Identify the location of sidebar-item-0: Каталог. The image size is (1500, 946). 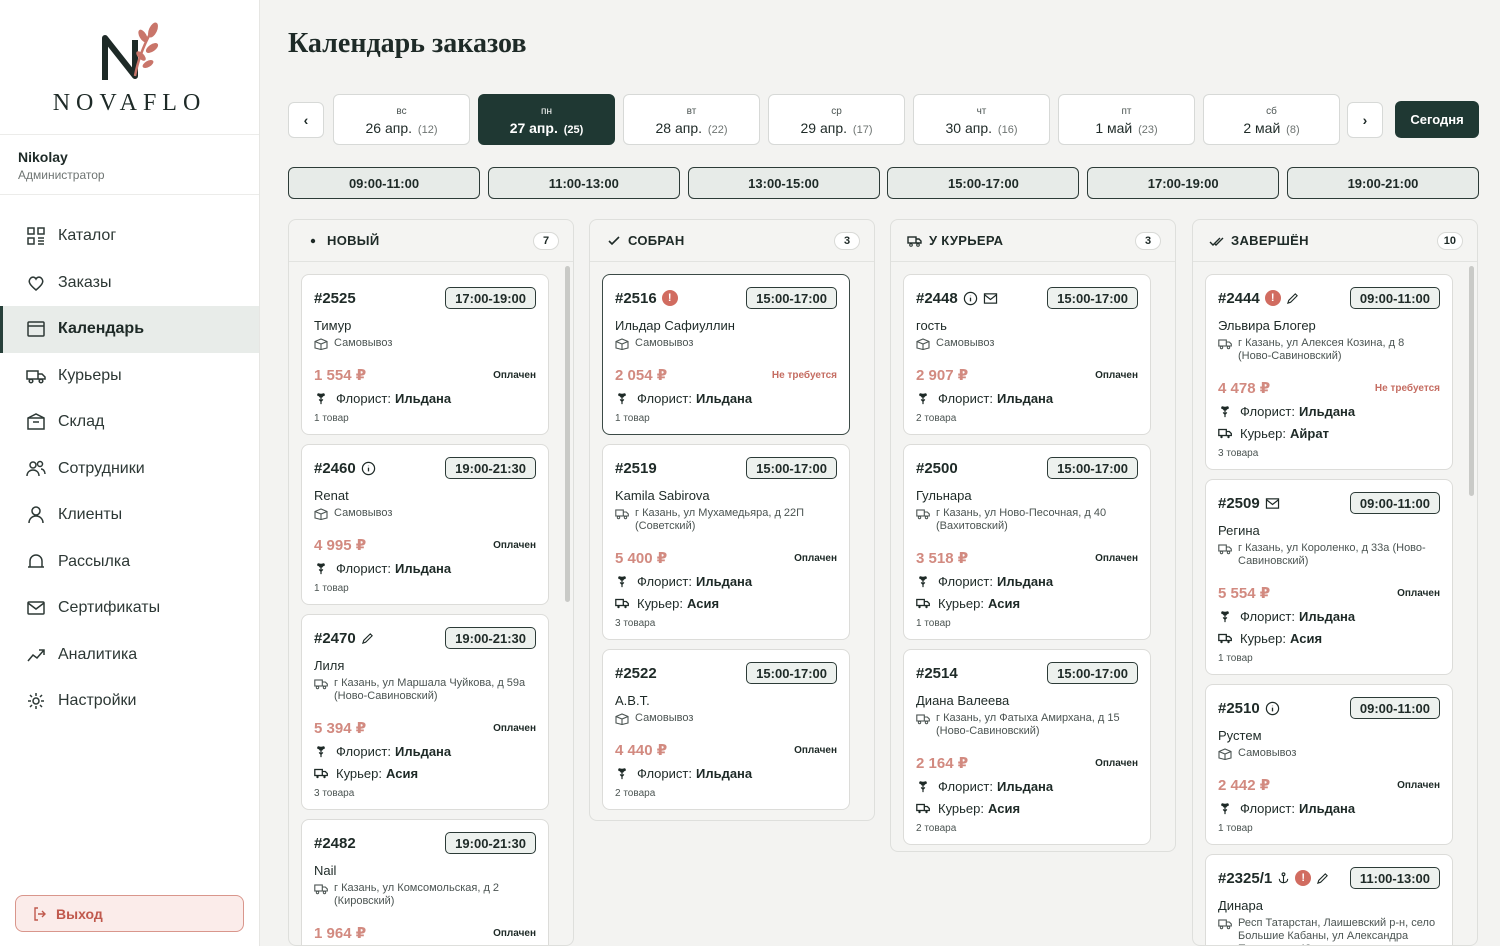
(129, 236).